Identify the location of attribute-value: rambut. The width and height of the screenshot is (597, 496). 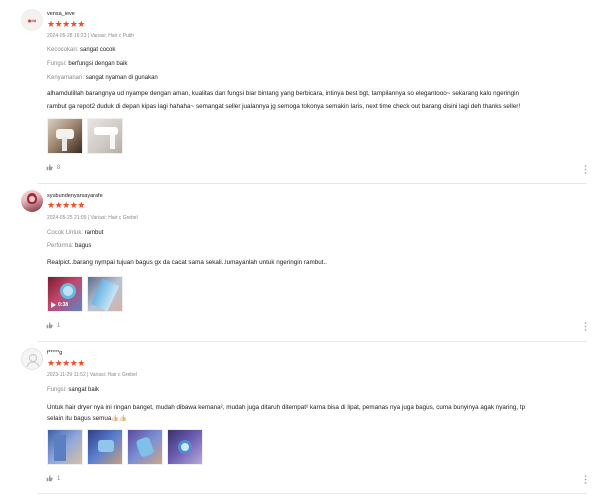
(94, 233).